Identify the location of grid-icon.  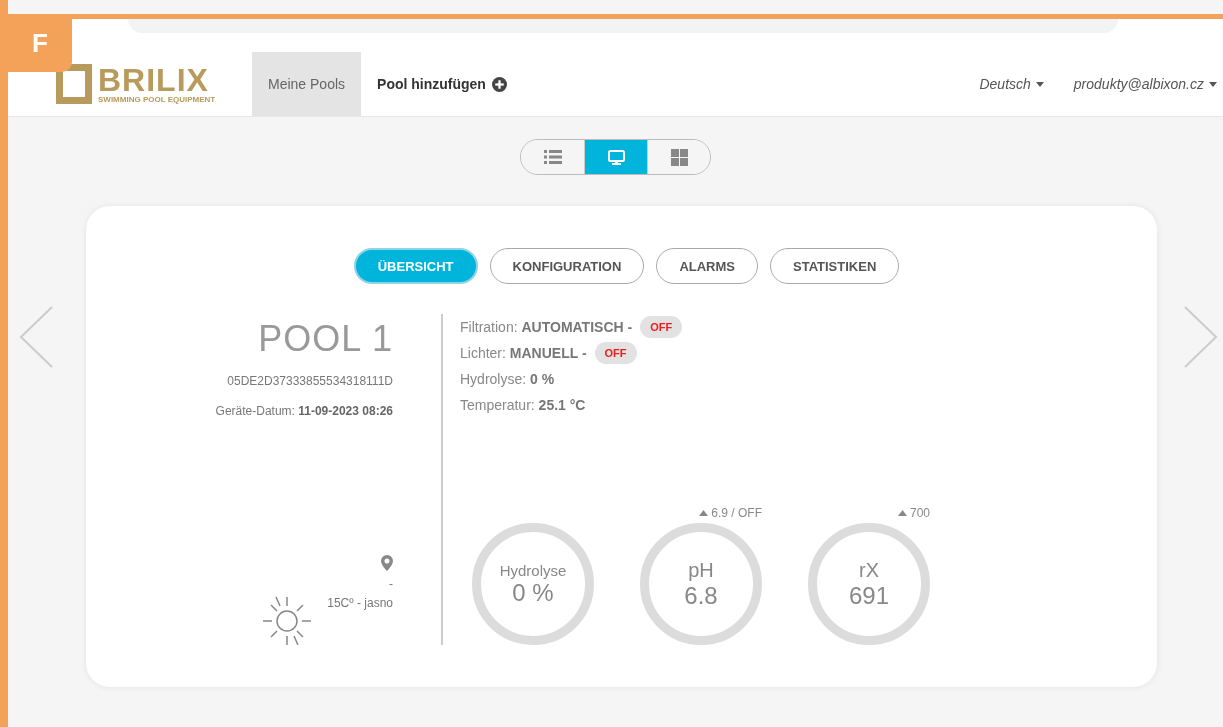
(679, 157).